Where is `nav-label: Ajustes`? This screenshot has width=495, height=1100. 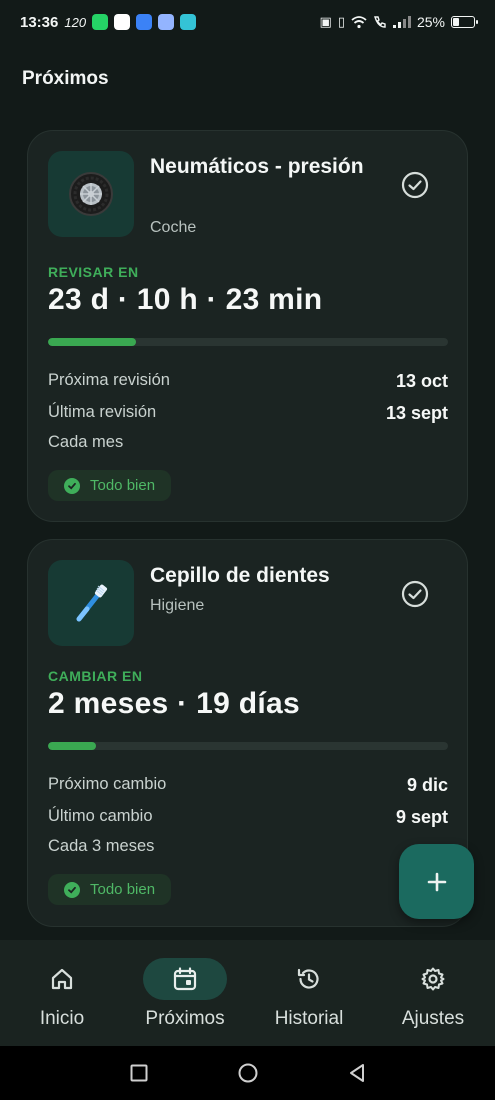
nav-label: Ajustes is located at coordinates (433, 1018).